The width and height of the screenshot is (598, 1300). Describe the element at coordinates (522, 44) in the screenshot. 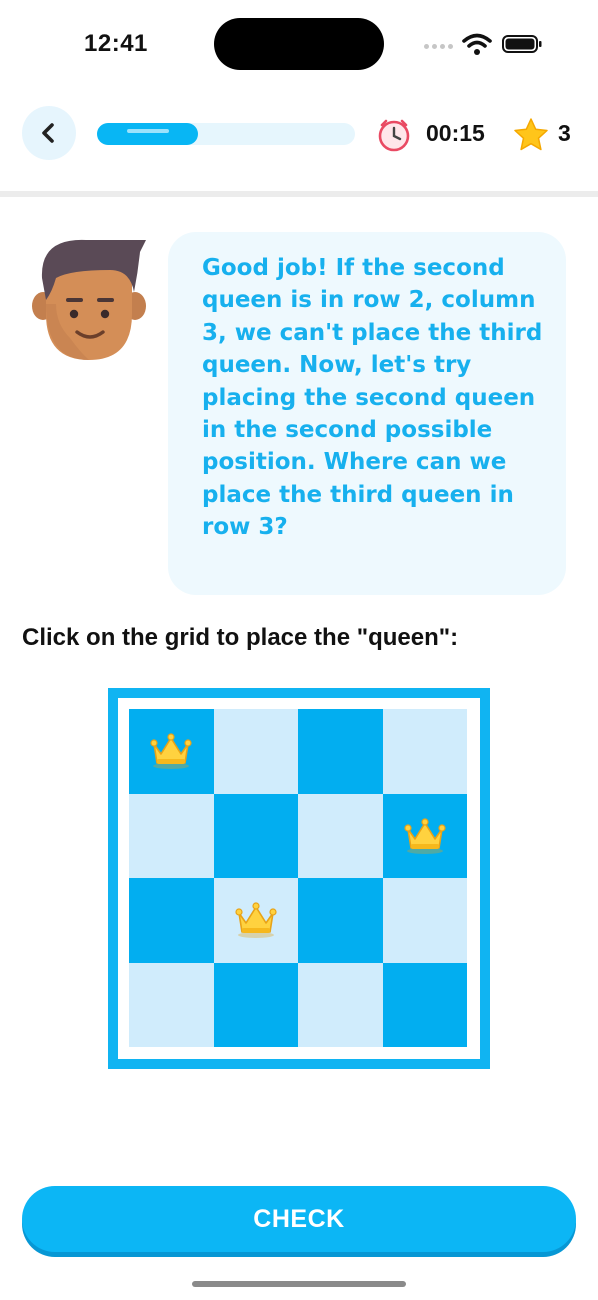

I see `battery-icon` at that location.